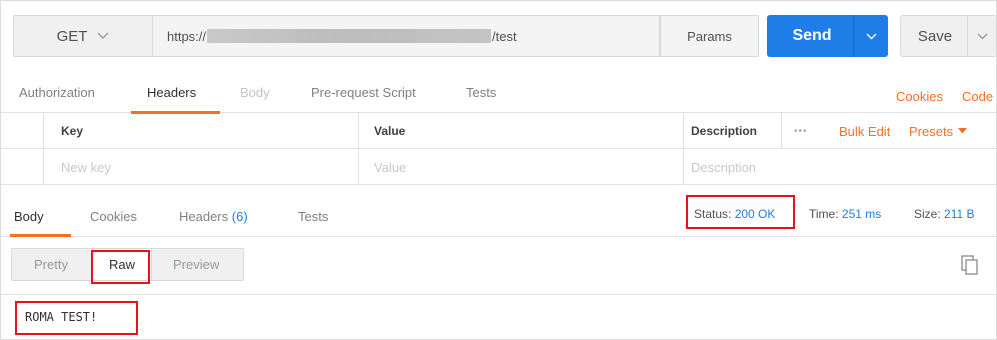 The height and width of the screenshot is (340, 997). What do you see at coordinates (86, 167) in the screenshot?
I see `new-key-input: New key` at bounding box center [86, 167].